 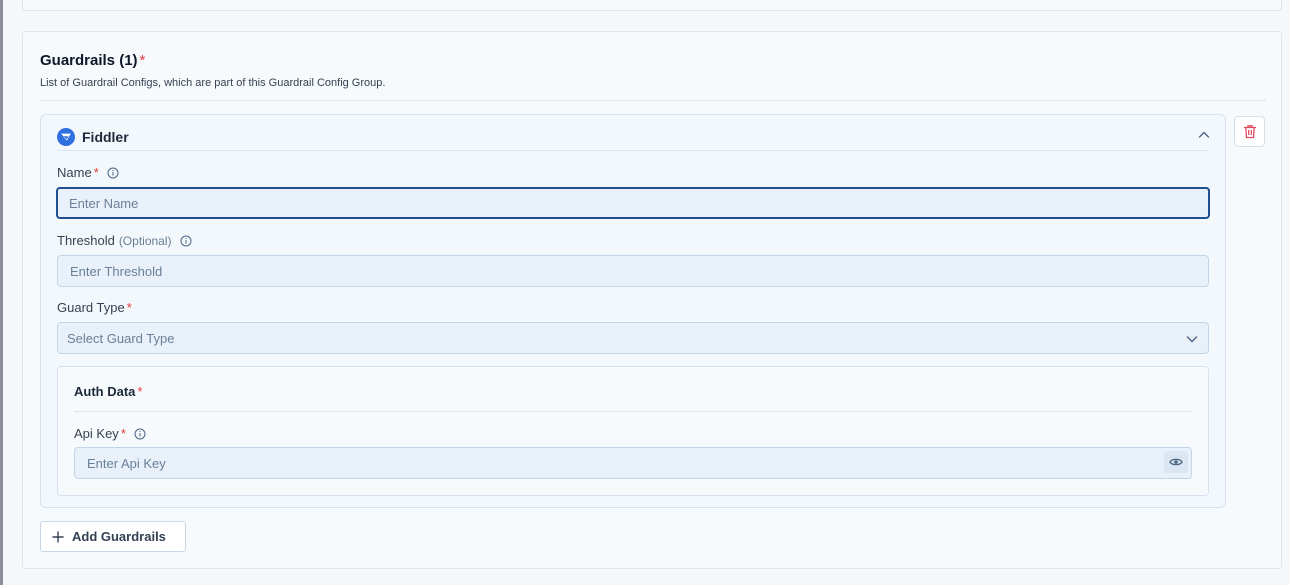 What do you see at coordinates (652, 5) in the screenshot?
I see `previous-section-card` at bounding box center [652, 5].